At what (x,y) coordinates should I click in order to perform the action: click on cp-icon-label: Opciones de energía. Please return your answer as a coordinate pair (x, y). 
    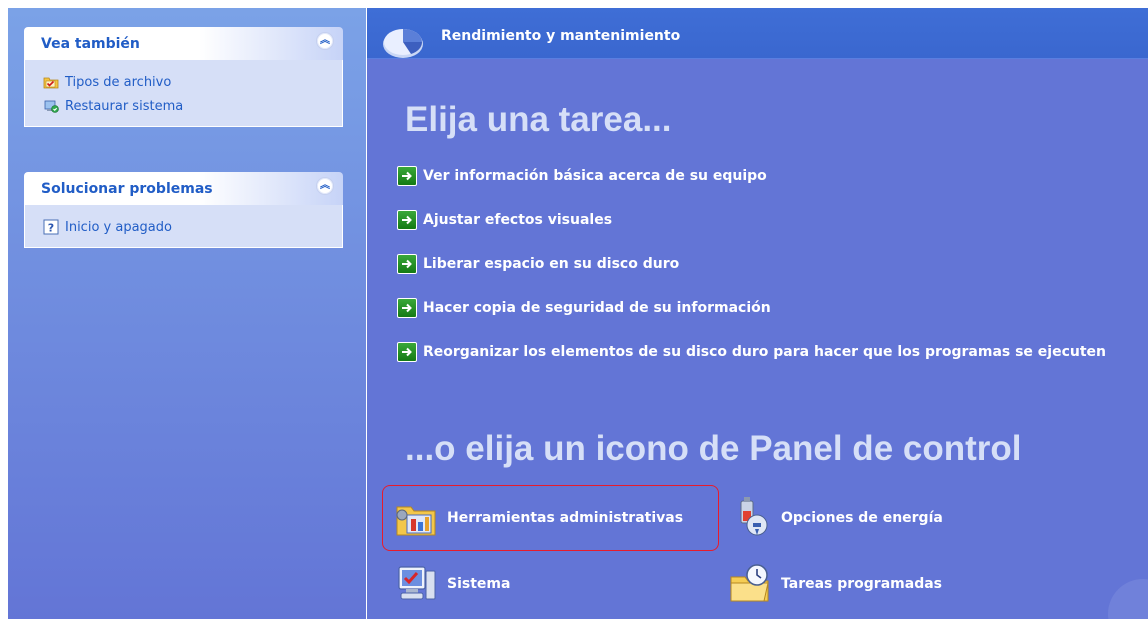
    Looking at the image, I should click on (862, 518).